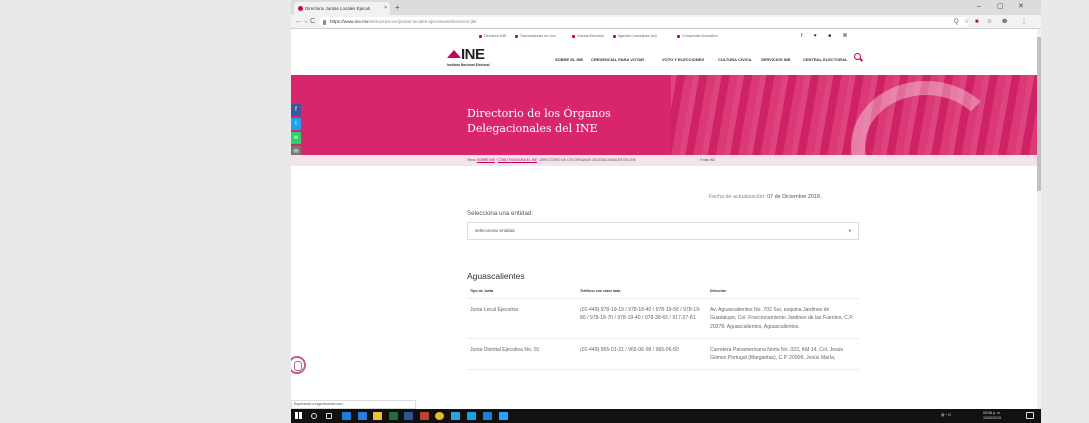 The height and width of the screenshot is (423, 1089). What do you see at coordinates (532, 128) in the screenshot?
I see `page-title-line2: Delegacionales del INE` at bounding box center [532, 128].